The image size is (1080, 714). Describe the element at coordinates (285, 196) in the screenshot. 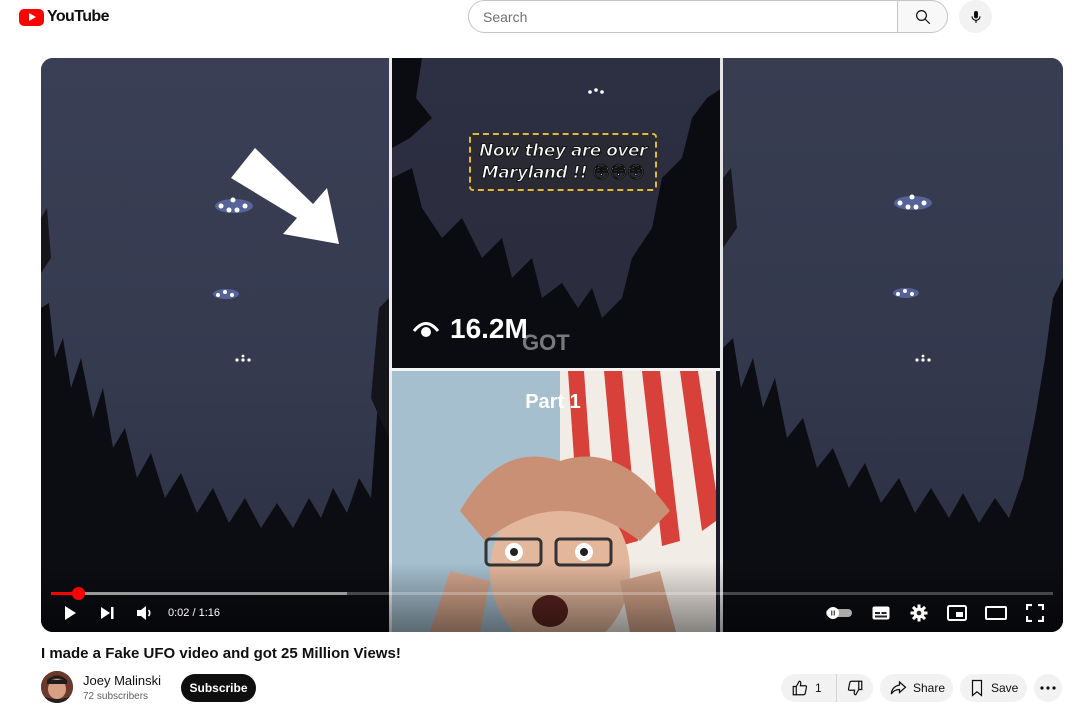

I see `arrow-graphic` at that location.